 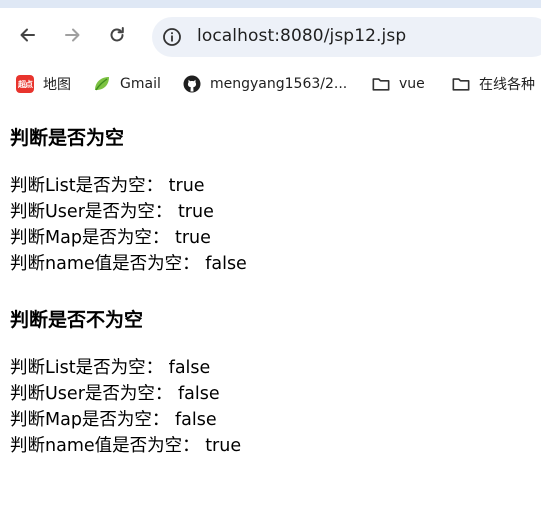 I want to click on arrow-left-icon, so click(x=27, y=35).